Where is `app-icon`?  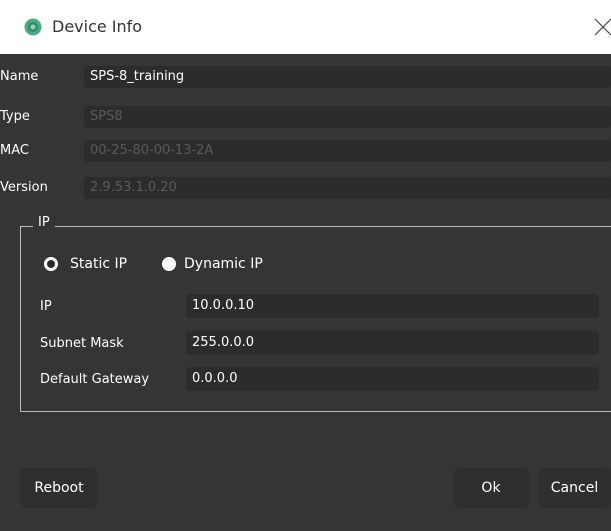 app-icon is located at coordinates (33, 27).